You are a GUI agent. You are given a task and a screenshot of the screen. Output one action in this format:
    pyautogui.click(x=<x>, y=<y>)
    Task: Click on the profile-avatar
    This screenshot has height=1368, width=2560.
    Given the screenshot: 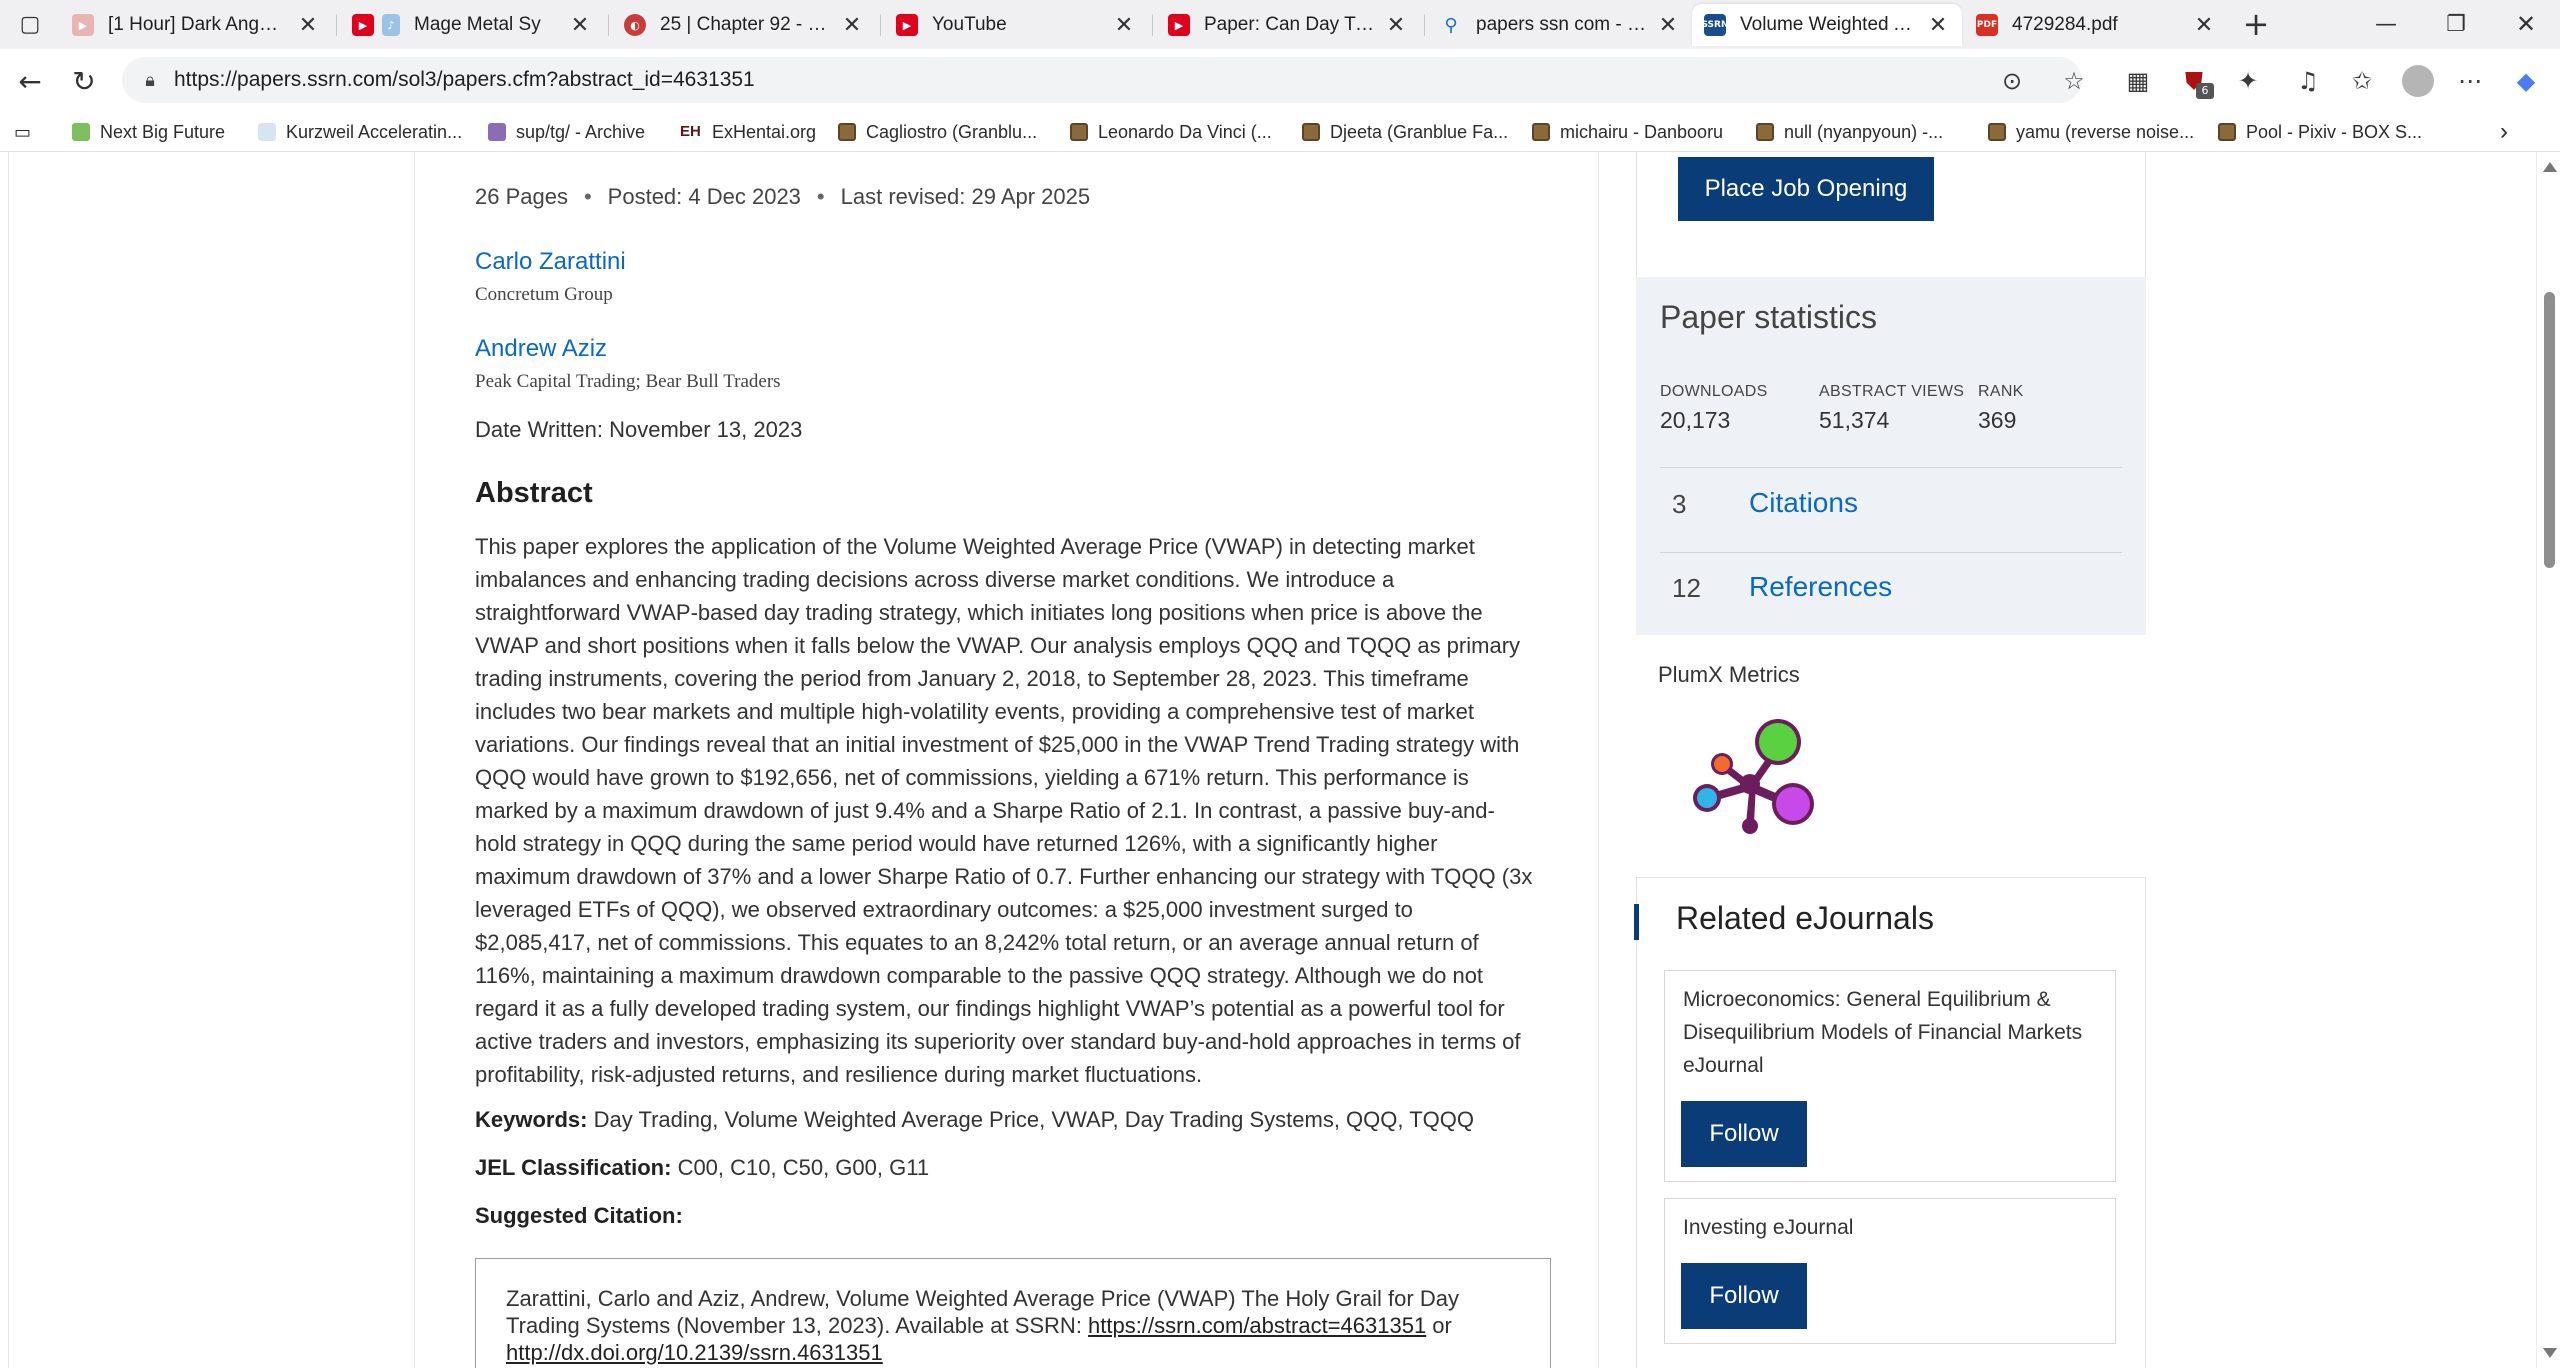 What is the action you would take?
    pyautogui.click(x=2418, y=81)
    